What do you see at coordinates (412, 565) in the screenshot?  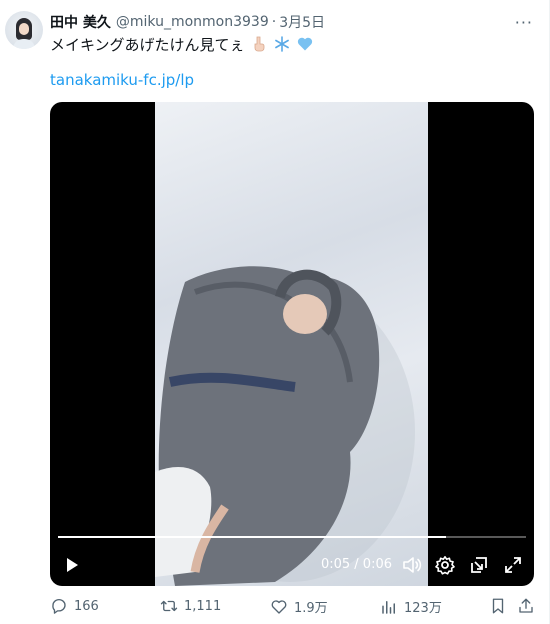 I see `volume-icon` at bounding box center [412, 565].